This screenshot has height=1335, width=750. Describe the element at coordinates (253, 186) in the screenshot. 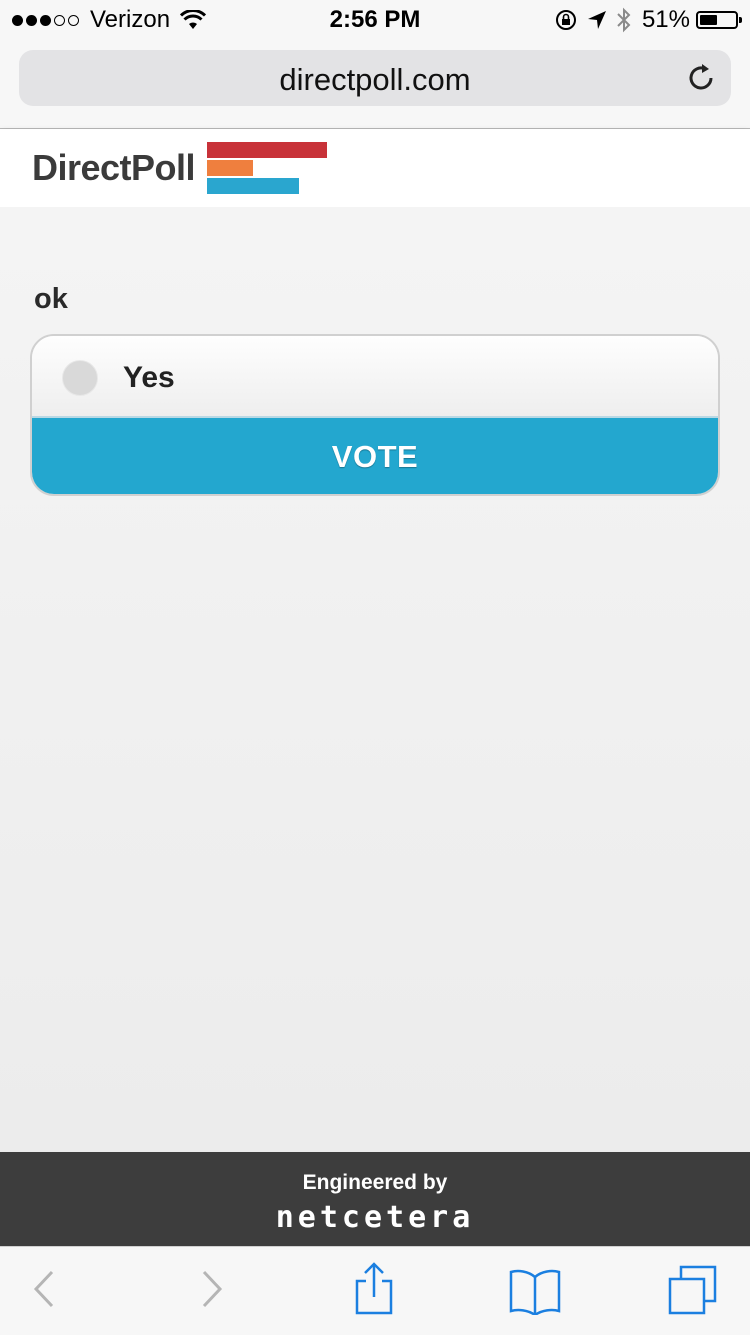

I see `logo-bar-blue` at that location.